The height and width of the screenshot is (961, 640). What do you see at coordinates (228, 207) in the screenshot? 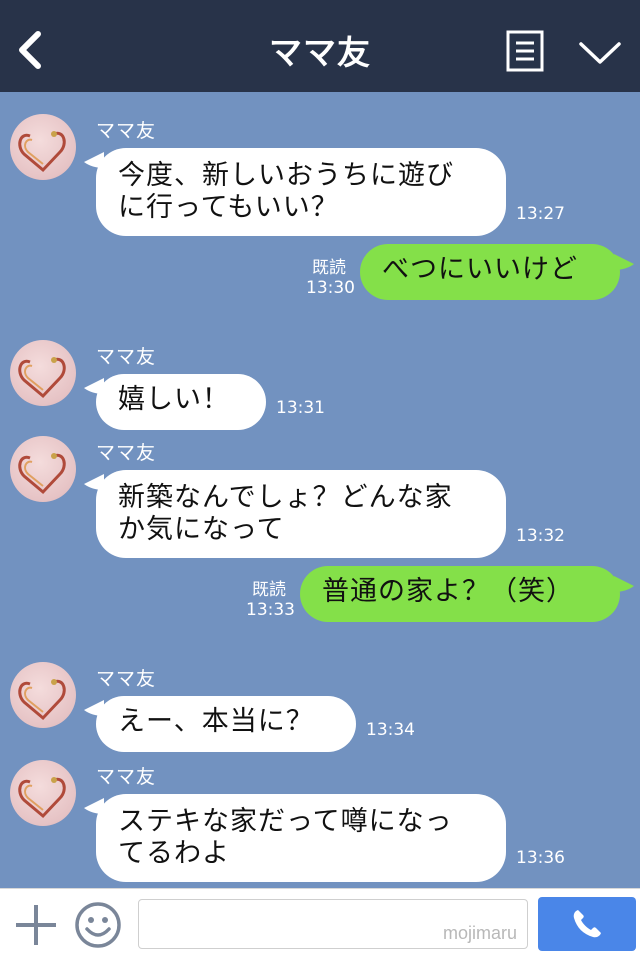
I see `message-text: に行ってもいい？` at bounding box center [228, 207].